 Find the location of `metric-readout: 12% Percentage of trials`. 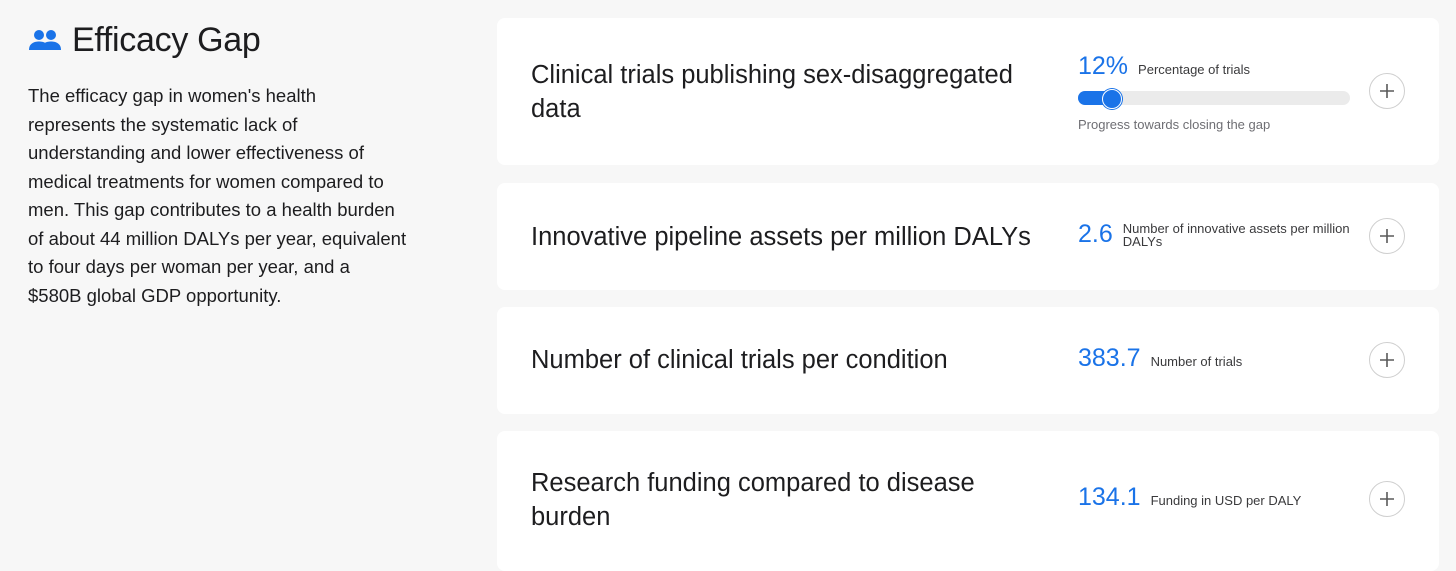

metric-readout: 12% Percentage of trials is located at coordinates (1164, 66).